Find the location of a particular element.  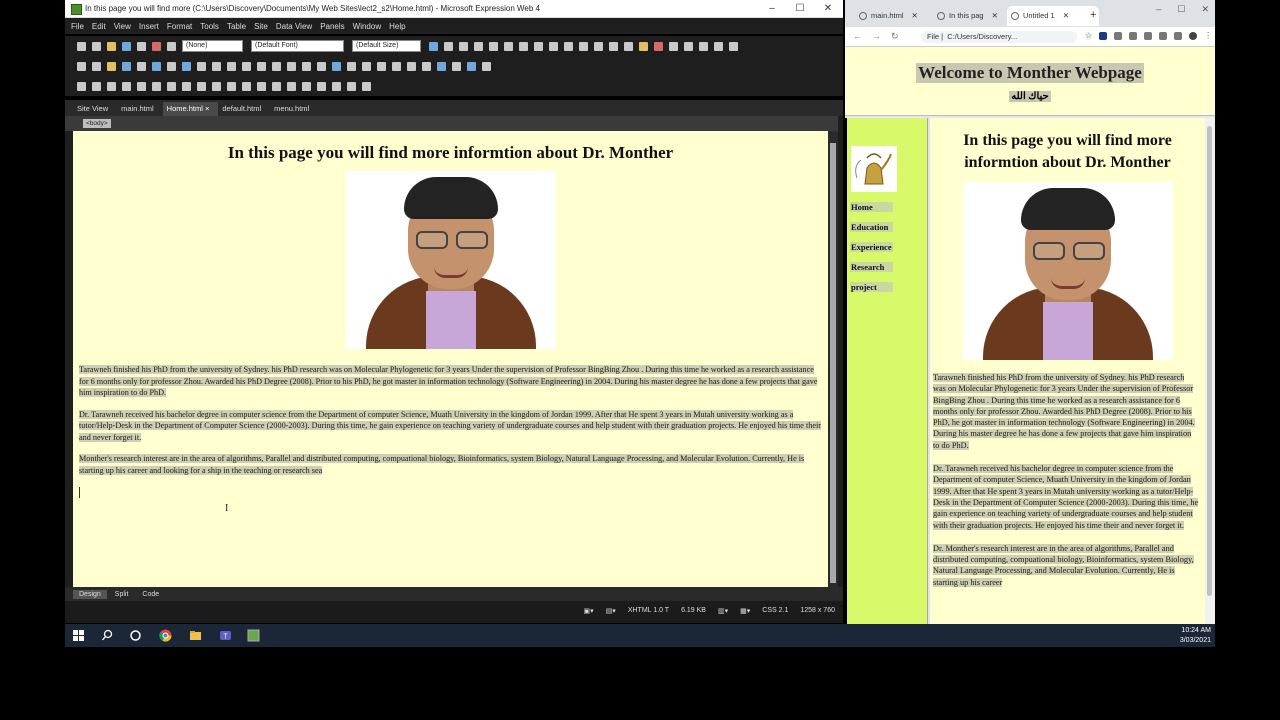

format-painter-icon is located at coordinates (231, 66).